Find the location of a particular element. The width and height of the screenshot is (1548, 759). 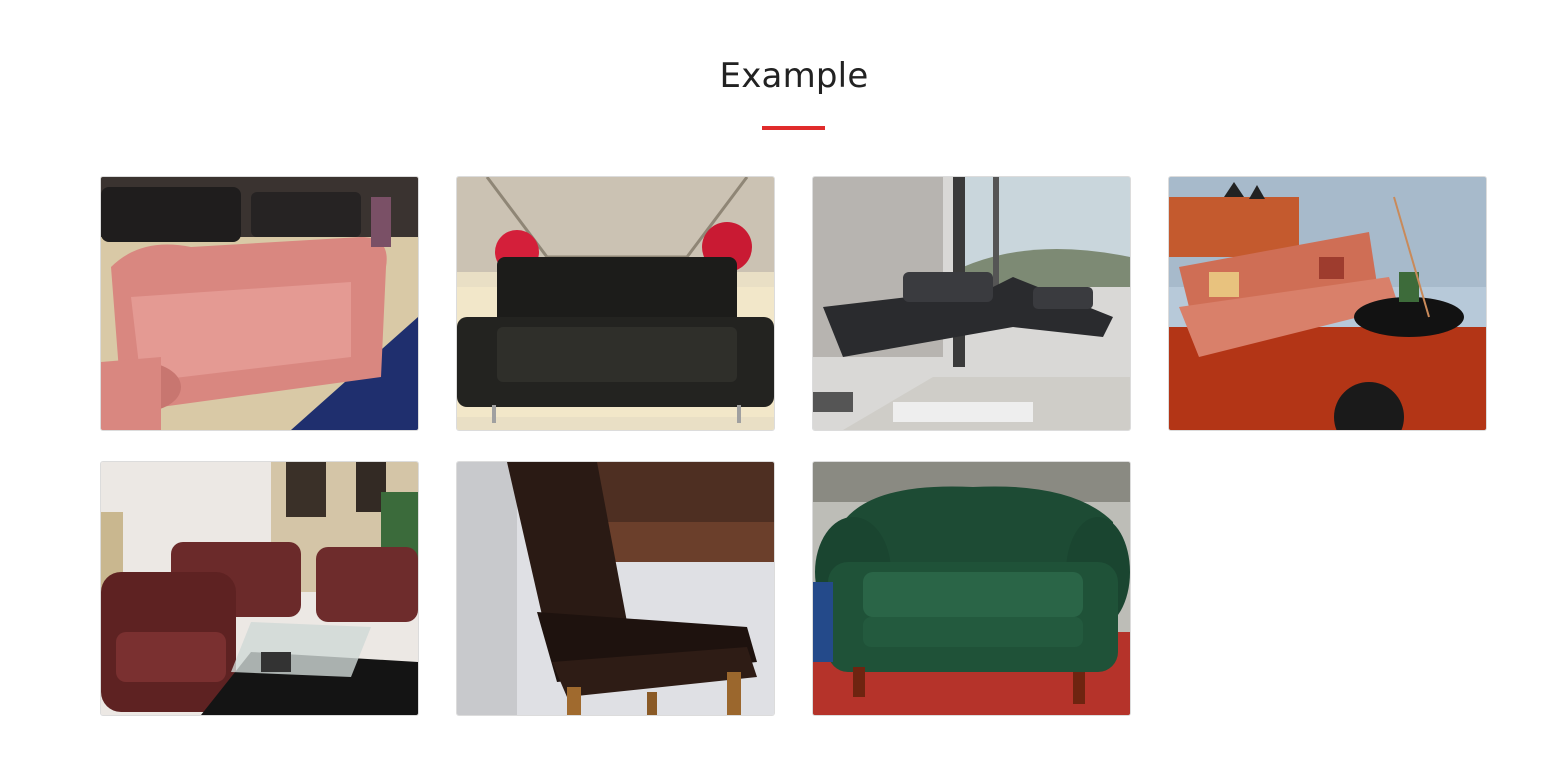

burgundy-recliner-set-photo is located at coordinates (259, 588).